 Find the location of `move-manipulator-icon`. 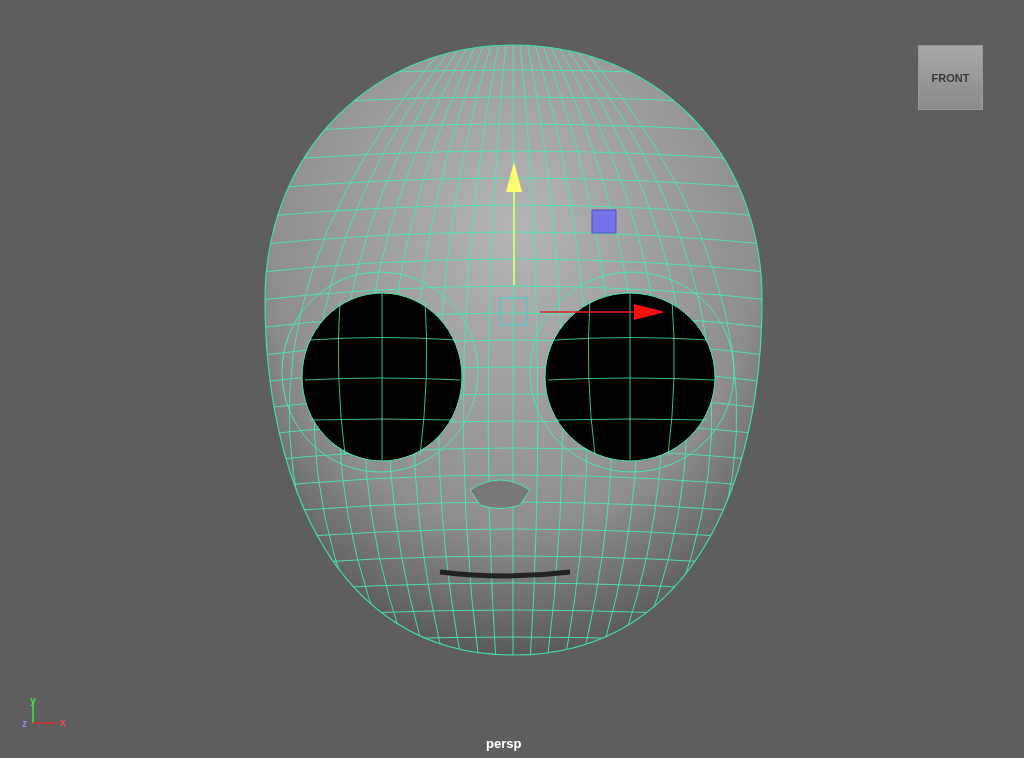

move-manipulator-icon is located at coordinates (582, 244).